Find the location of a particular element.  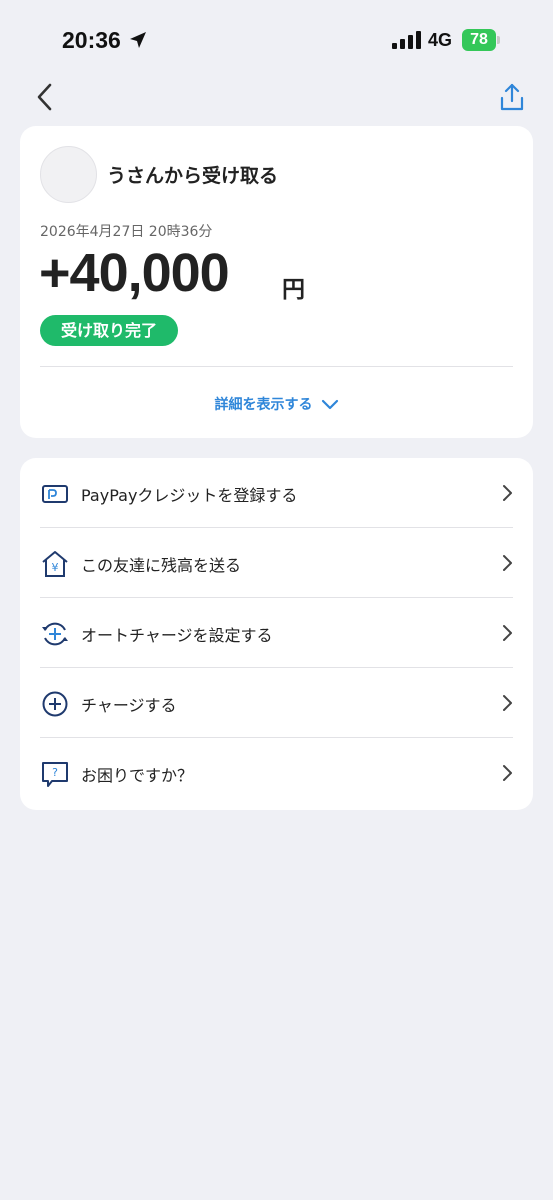

transaction-title: うさんから受け取る is located at coordinates (193, 176).